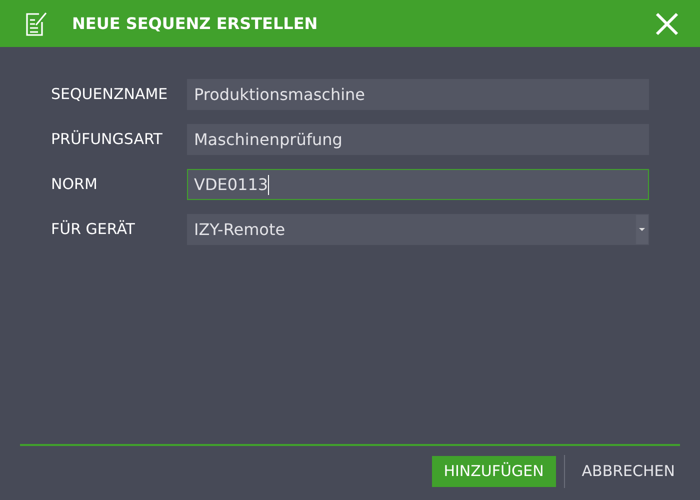 This screenshot has width=700, height=500. Describe the element at coordinates (494, 471) in the screenshot. I see `add-button: HINZUFÜGEN` at that location.